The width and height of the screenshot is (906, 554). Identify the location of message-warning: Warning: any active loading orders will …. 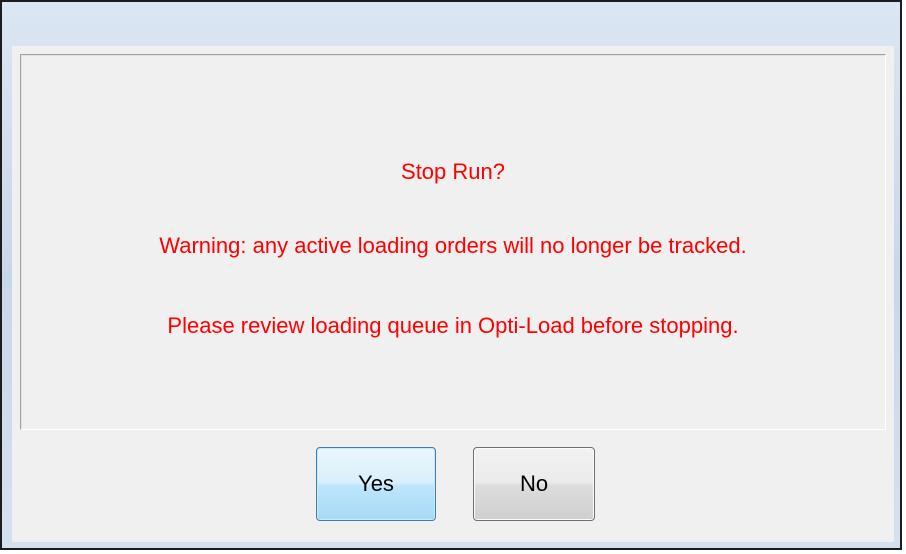
(453, 245).